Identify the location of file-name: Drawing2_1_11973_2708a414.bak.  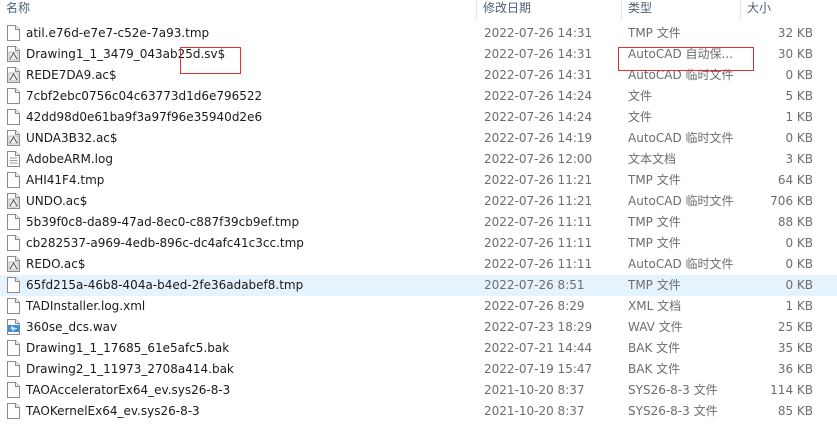
(130, 369).